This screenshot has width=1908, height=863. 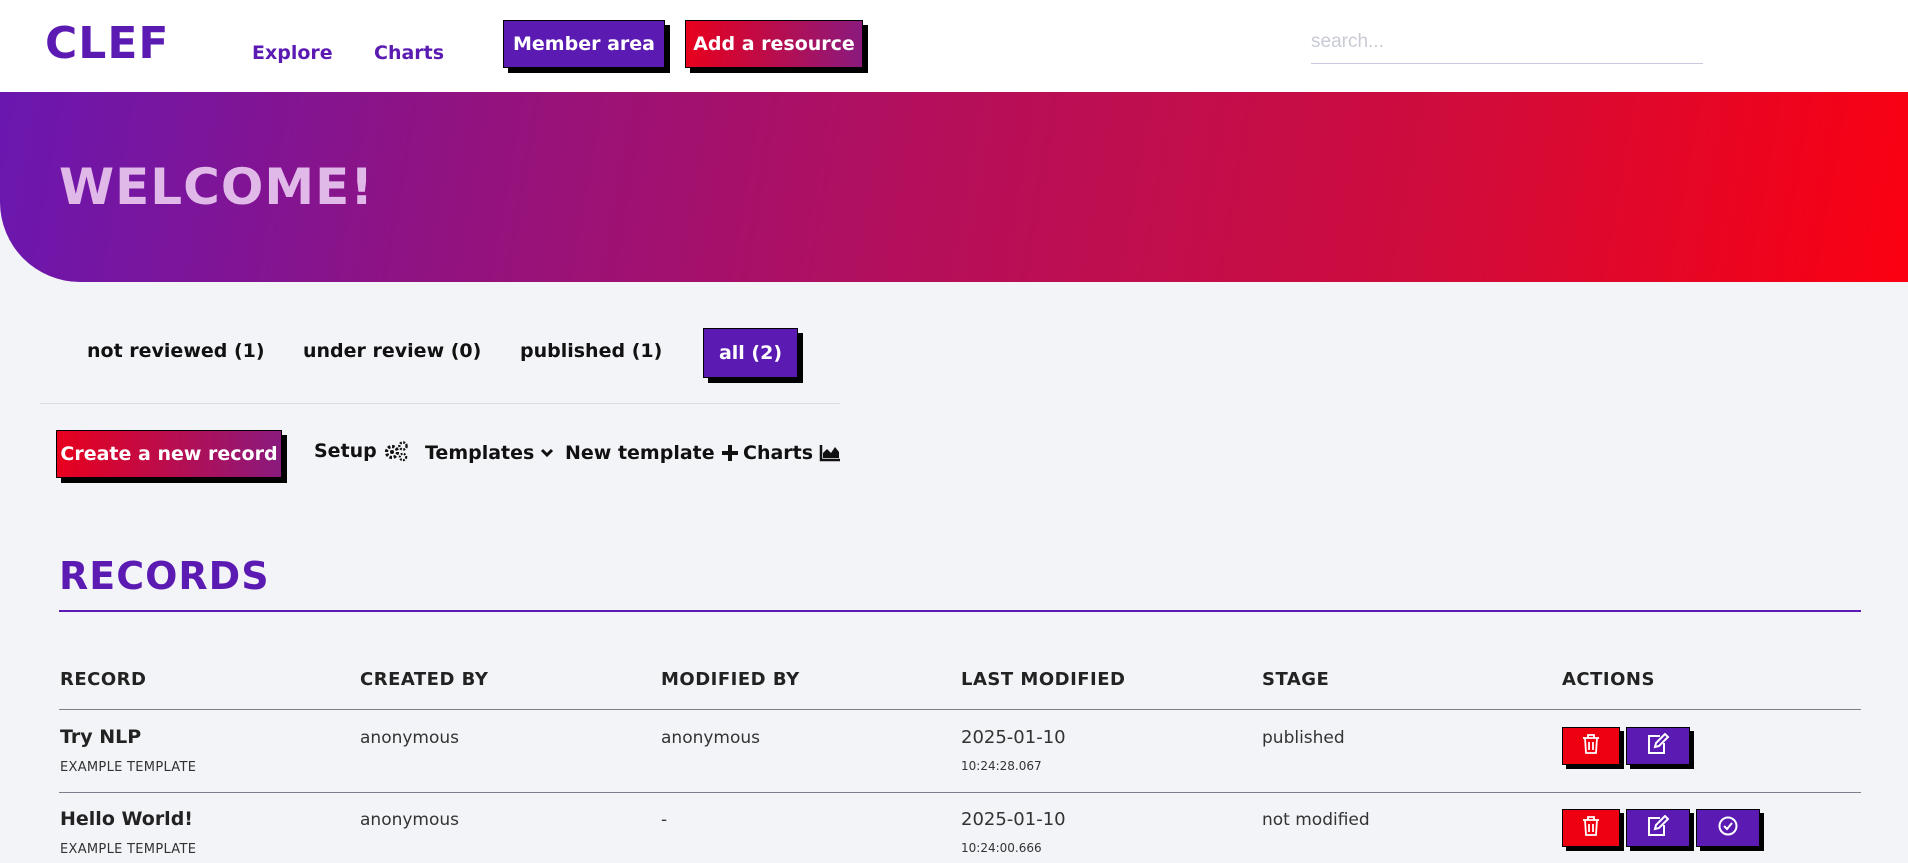 What do you see at coordinates (392, 351) in the screenshot?
I see `tab-under-review: under review (0)` at bounding box center [392, 351].